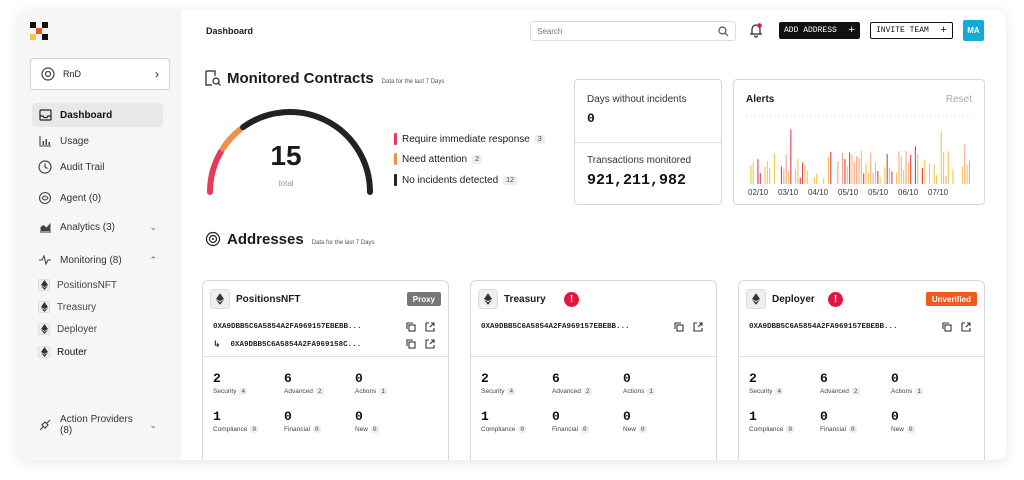  Describe the element at coordinates (959, 99) in the screenshot. I see `alerts-reset-button: Reset` at that location.